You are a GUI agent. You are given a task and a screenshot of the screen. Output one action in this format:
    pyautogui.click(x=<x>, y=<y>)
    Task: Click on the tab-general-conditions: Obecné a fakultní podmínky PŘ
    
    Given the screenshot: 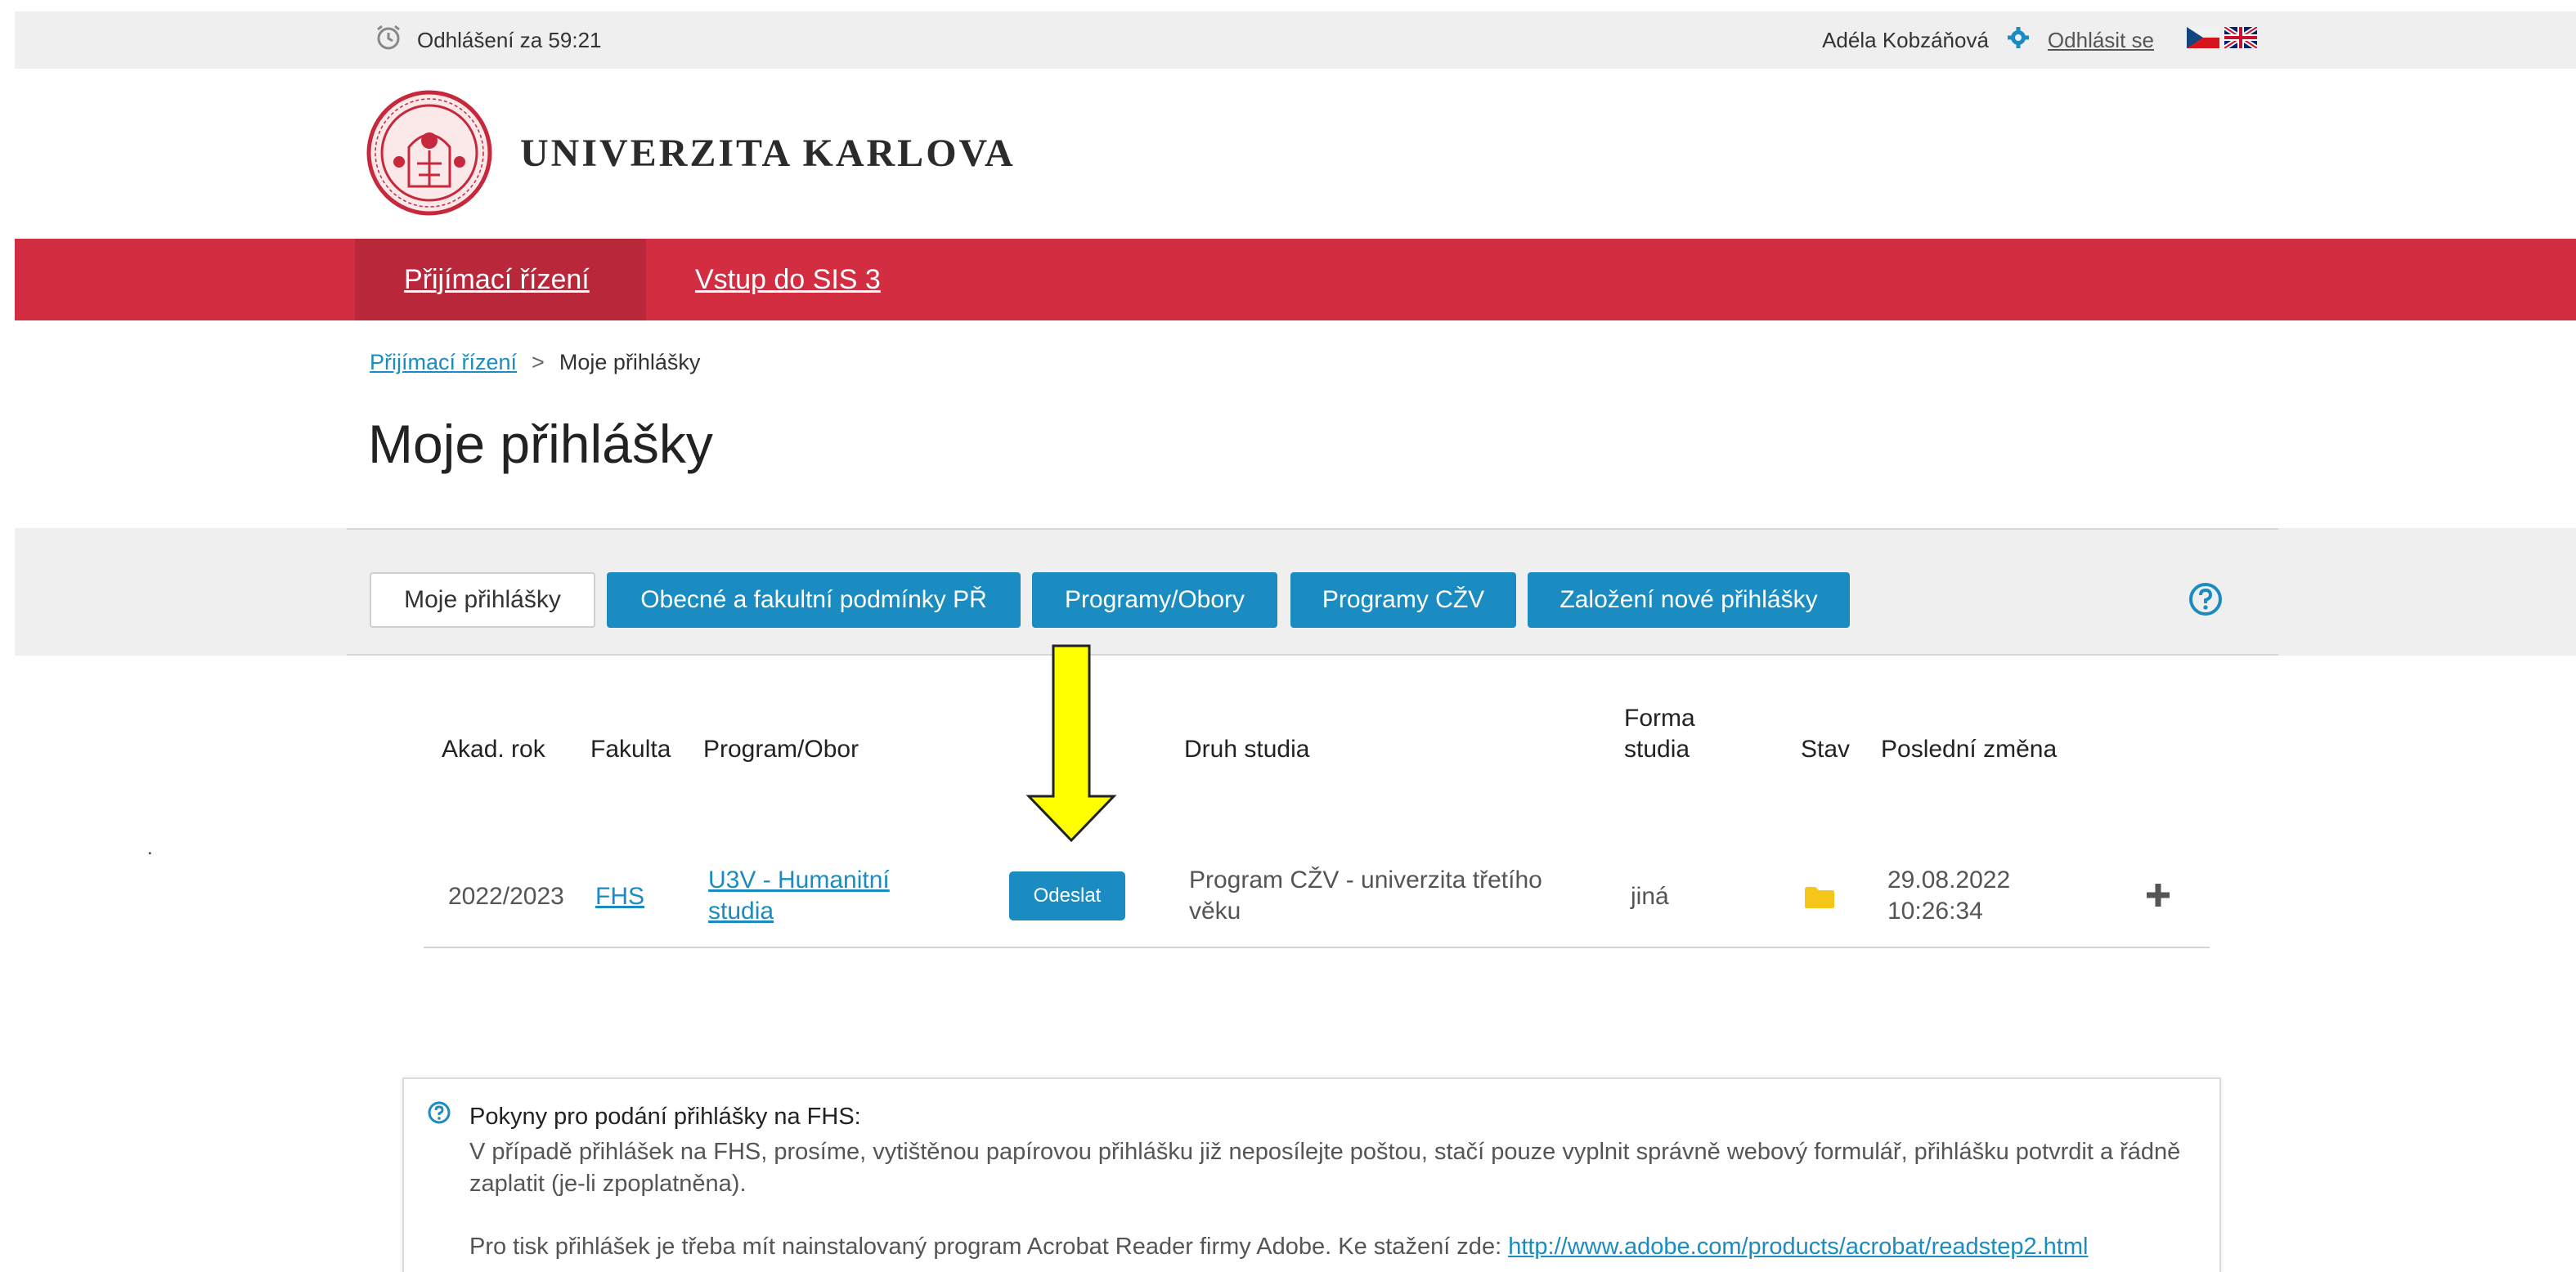 What is the action you would take?
    pyautogui.click(x=814, y=600)
    